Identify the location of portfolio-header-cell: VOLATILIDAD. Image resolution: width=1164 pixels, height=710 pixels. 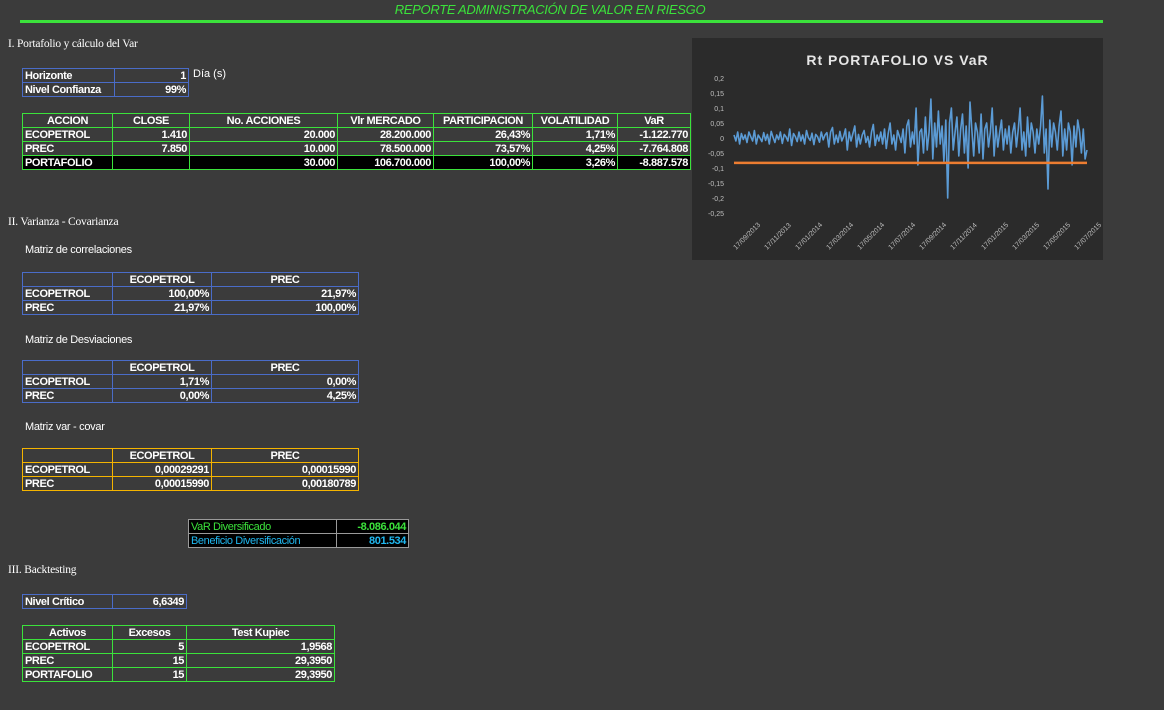
(575, 120).